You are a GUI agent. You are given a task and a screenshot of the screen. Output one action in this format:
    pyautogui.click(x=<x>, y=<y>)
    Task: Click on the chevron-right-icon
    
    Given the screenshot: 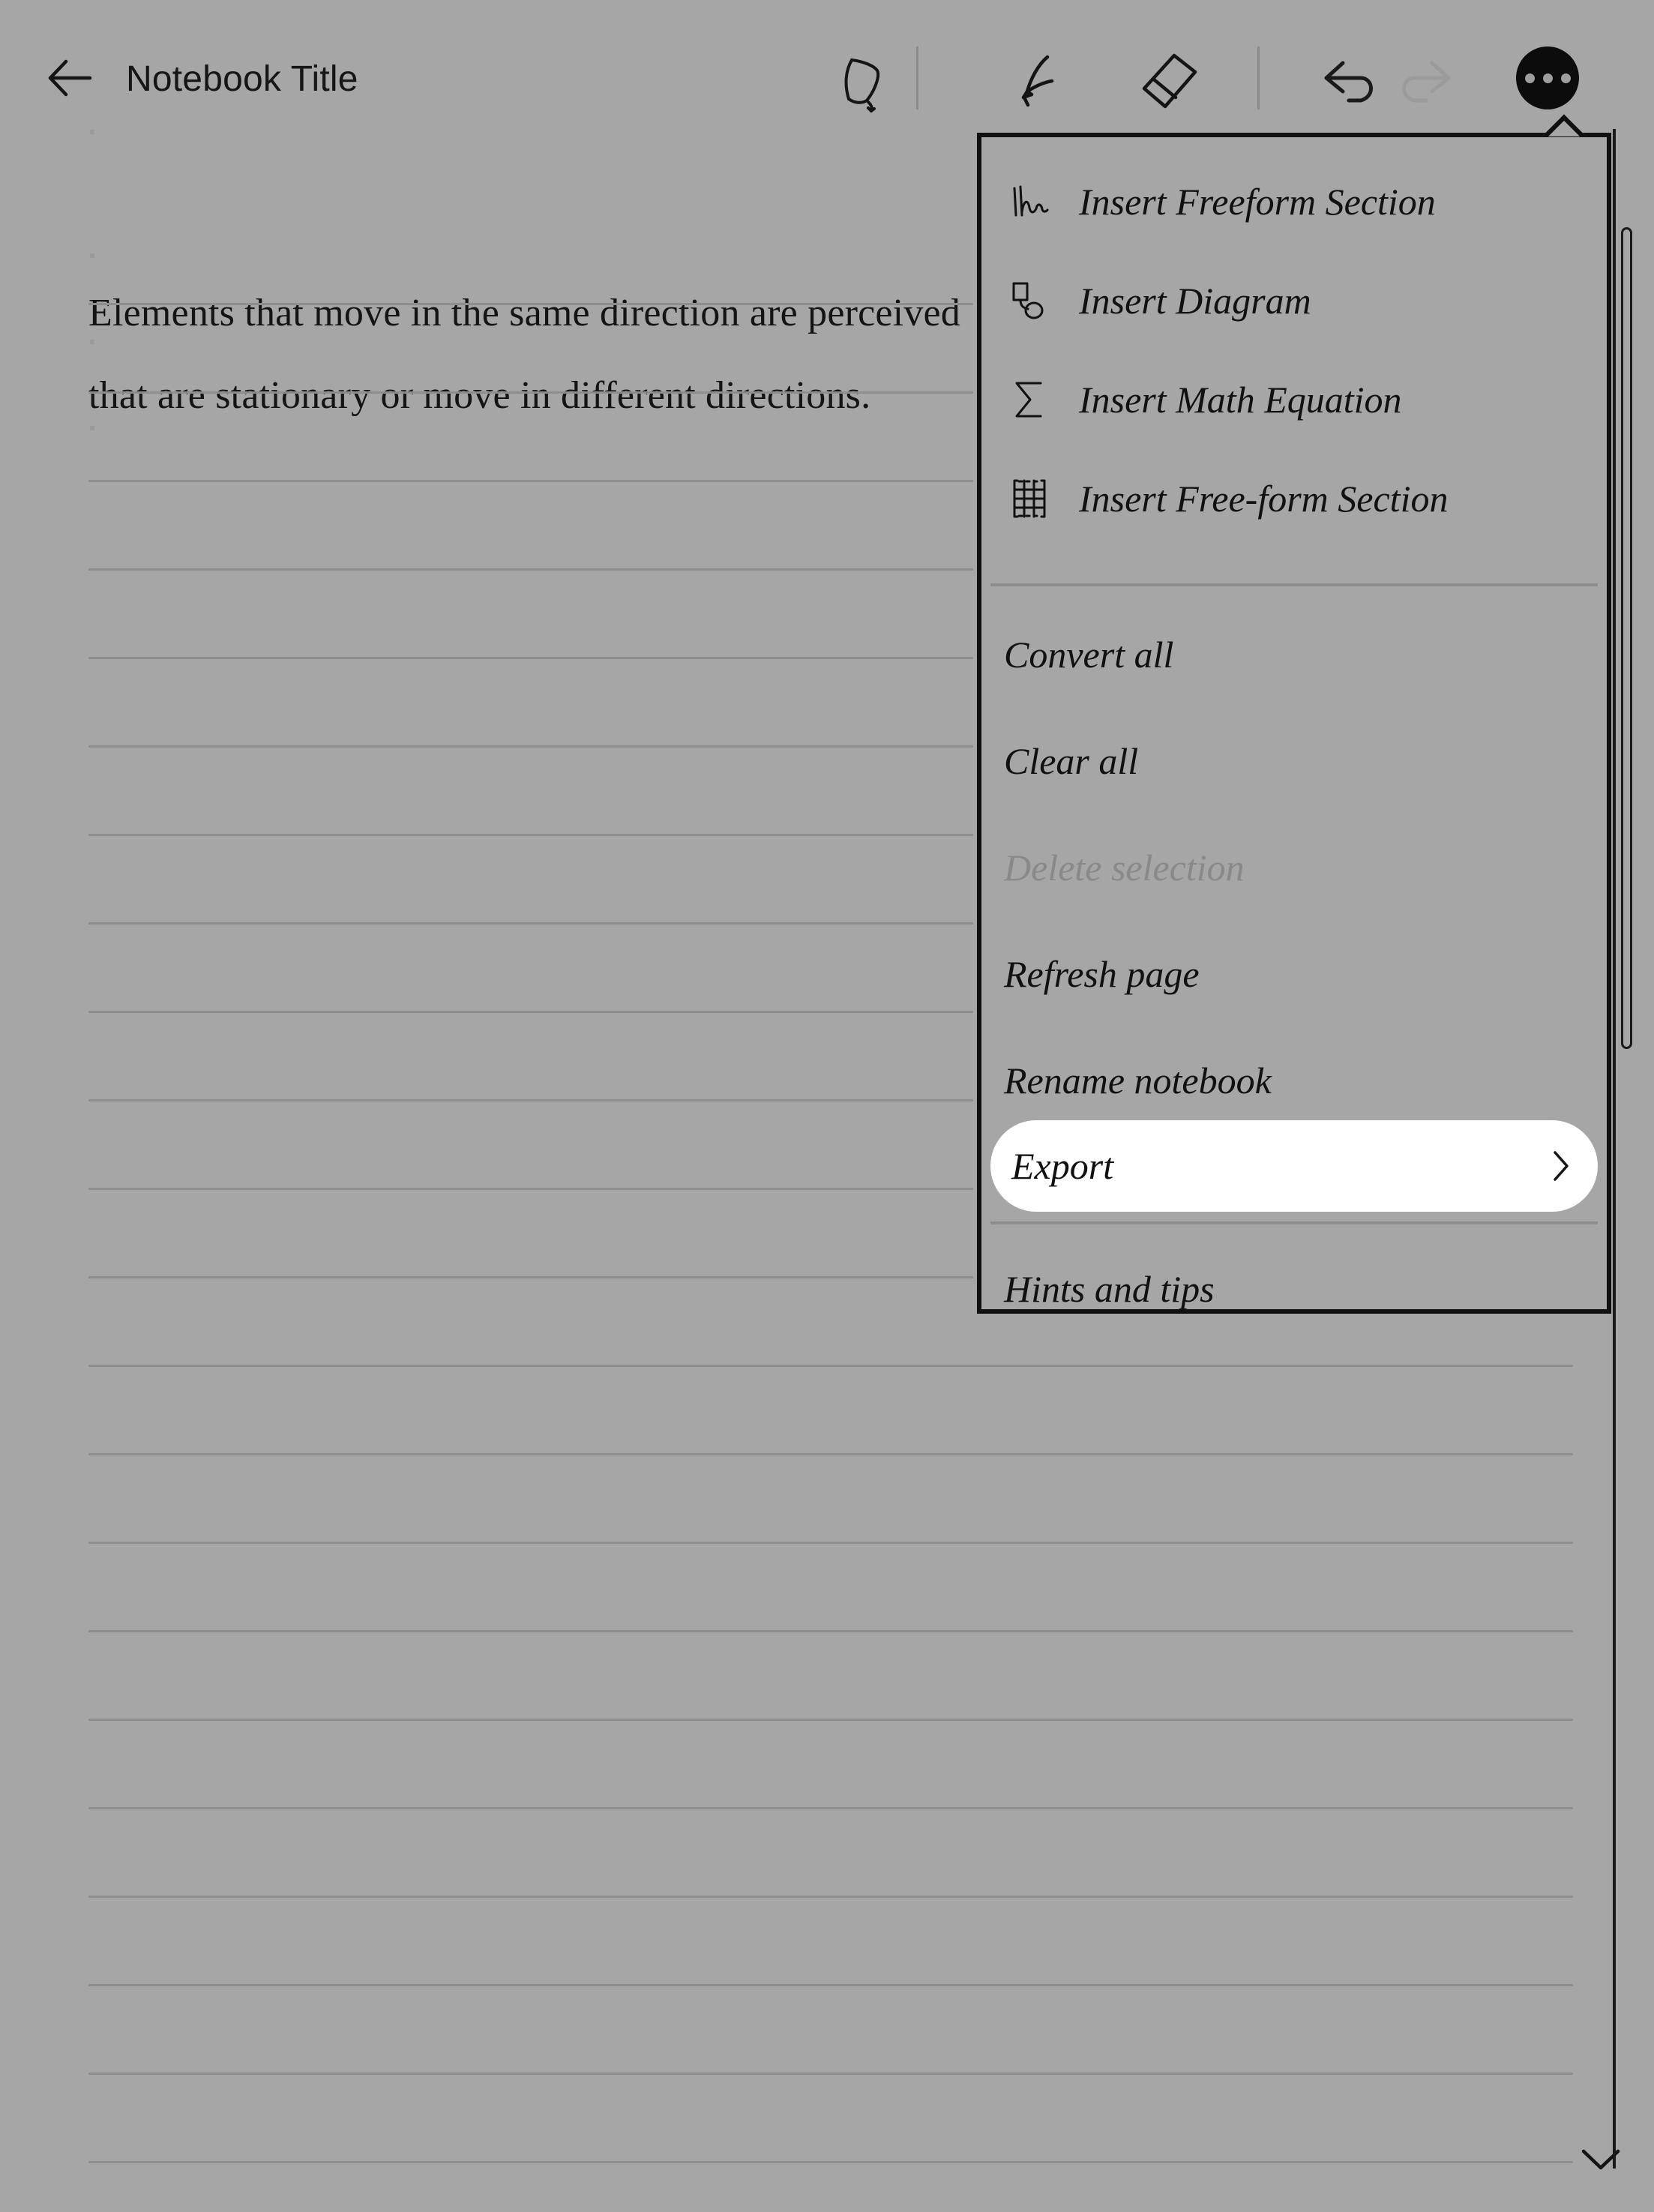 What is the action you would take?
    pyautogui.click(x=1561, y=1165)
    